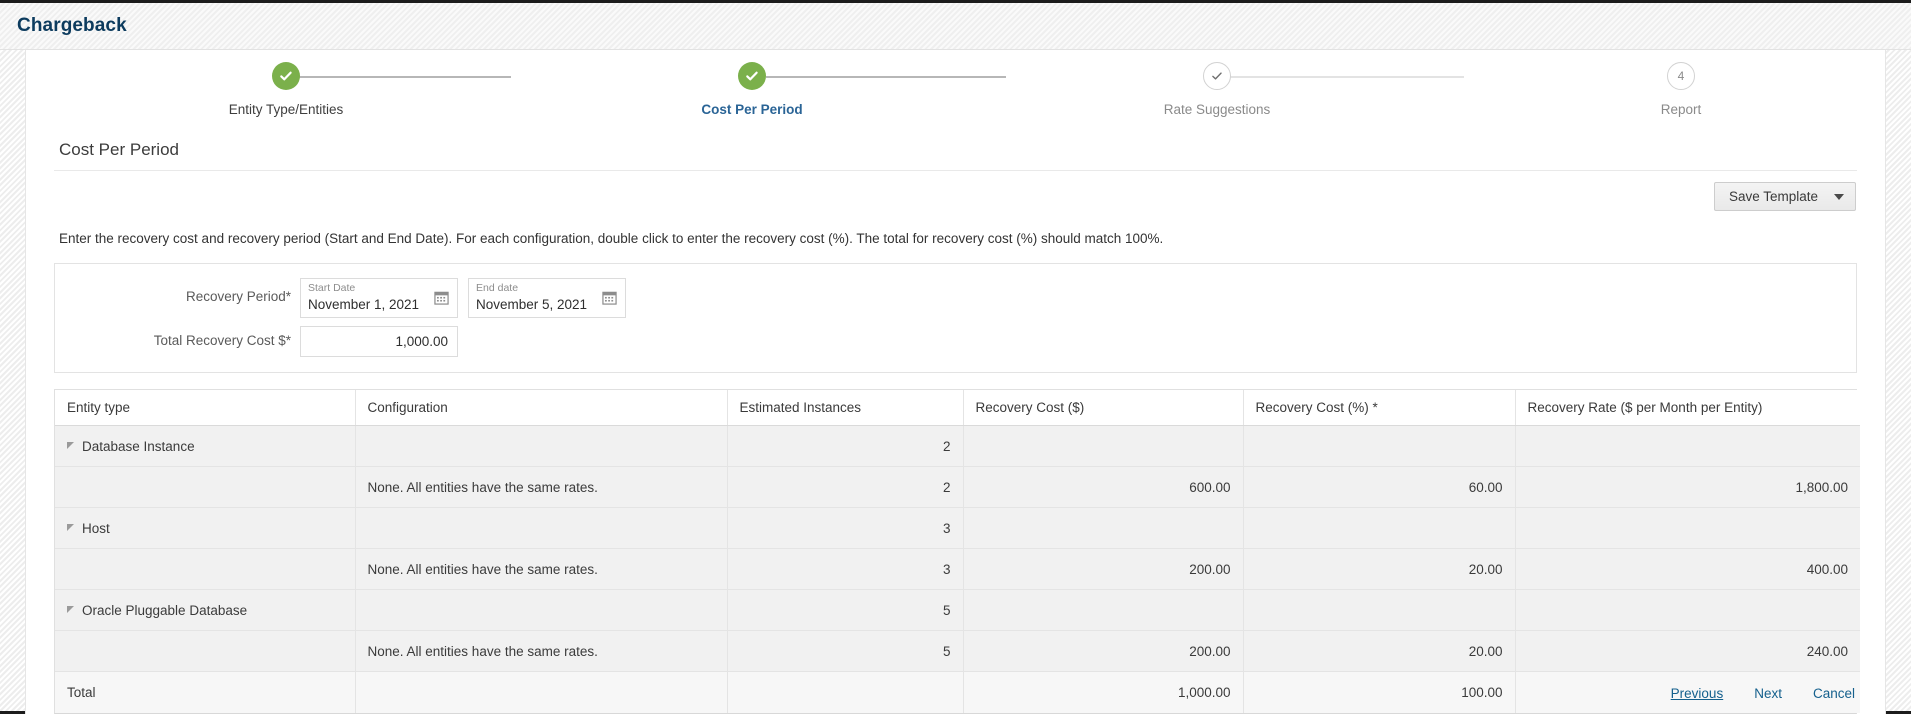  What do you see at coordinates (1697, 693) in the screenshot?
I see `previous-link: Previous` at bounding box center [1697, 693].